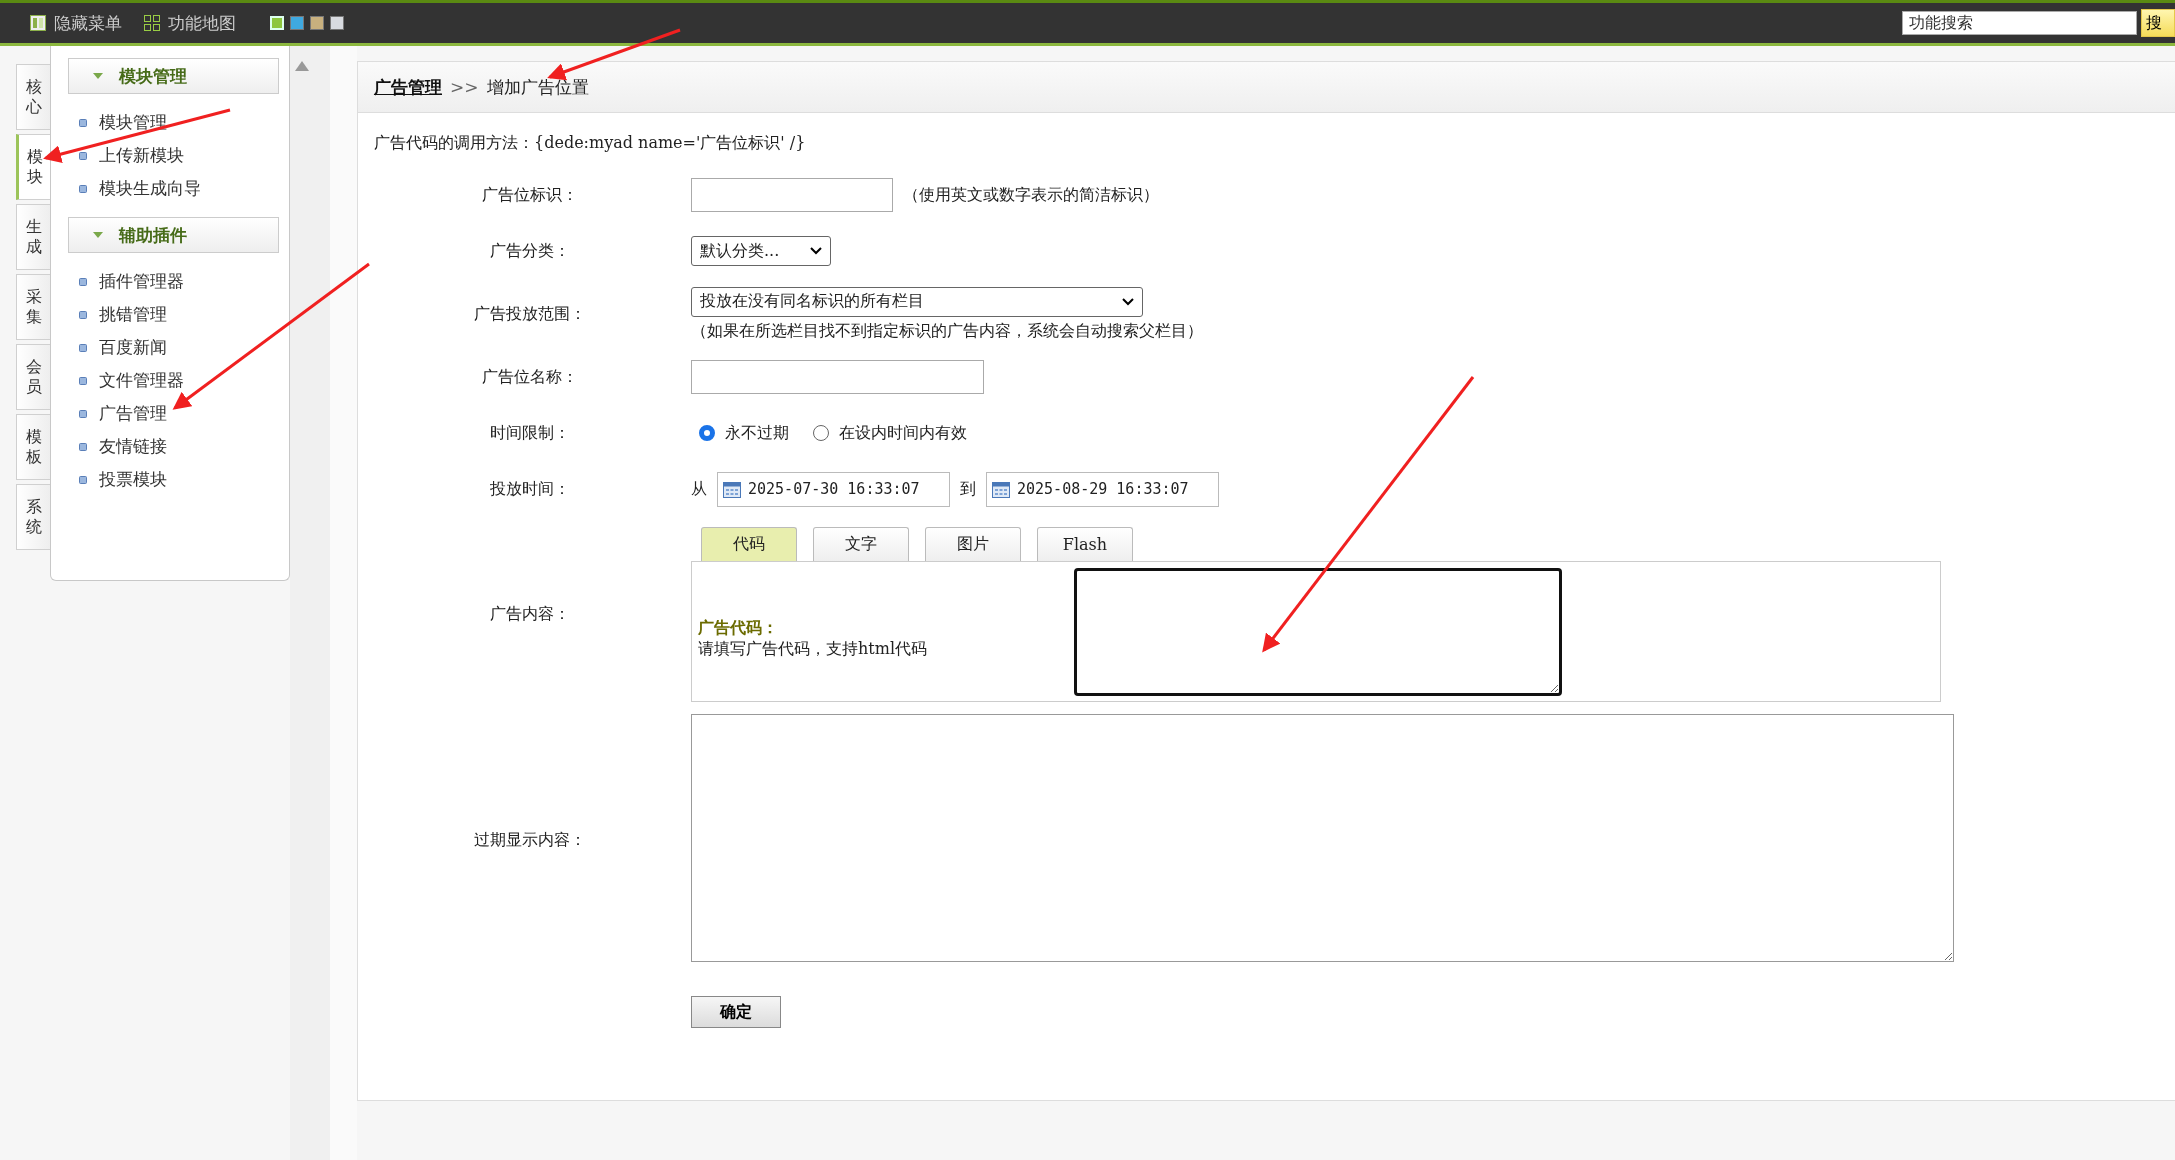 The height and width of the screenshot is (1160, 2175). Describe the element at coordinates (2158, 23) in the screenshot. I see `search-button: 搜` at that location.